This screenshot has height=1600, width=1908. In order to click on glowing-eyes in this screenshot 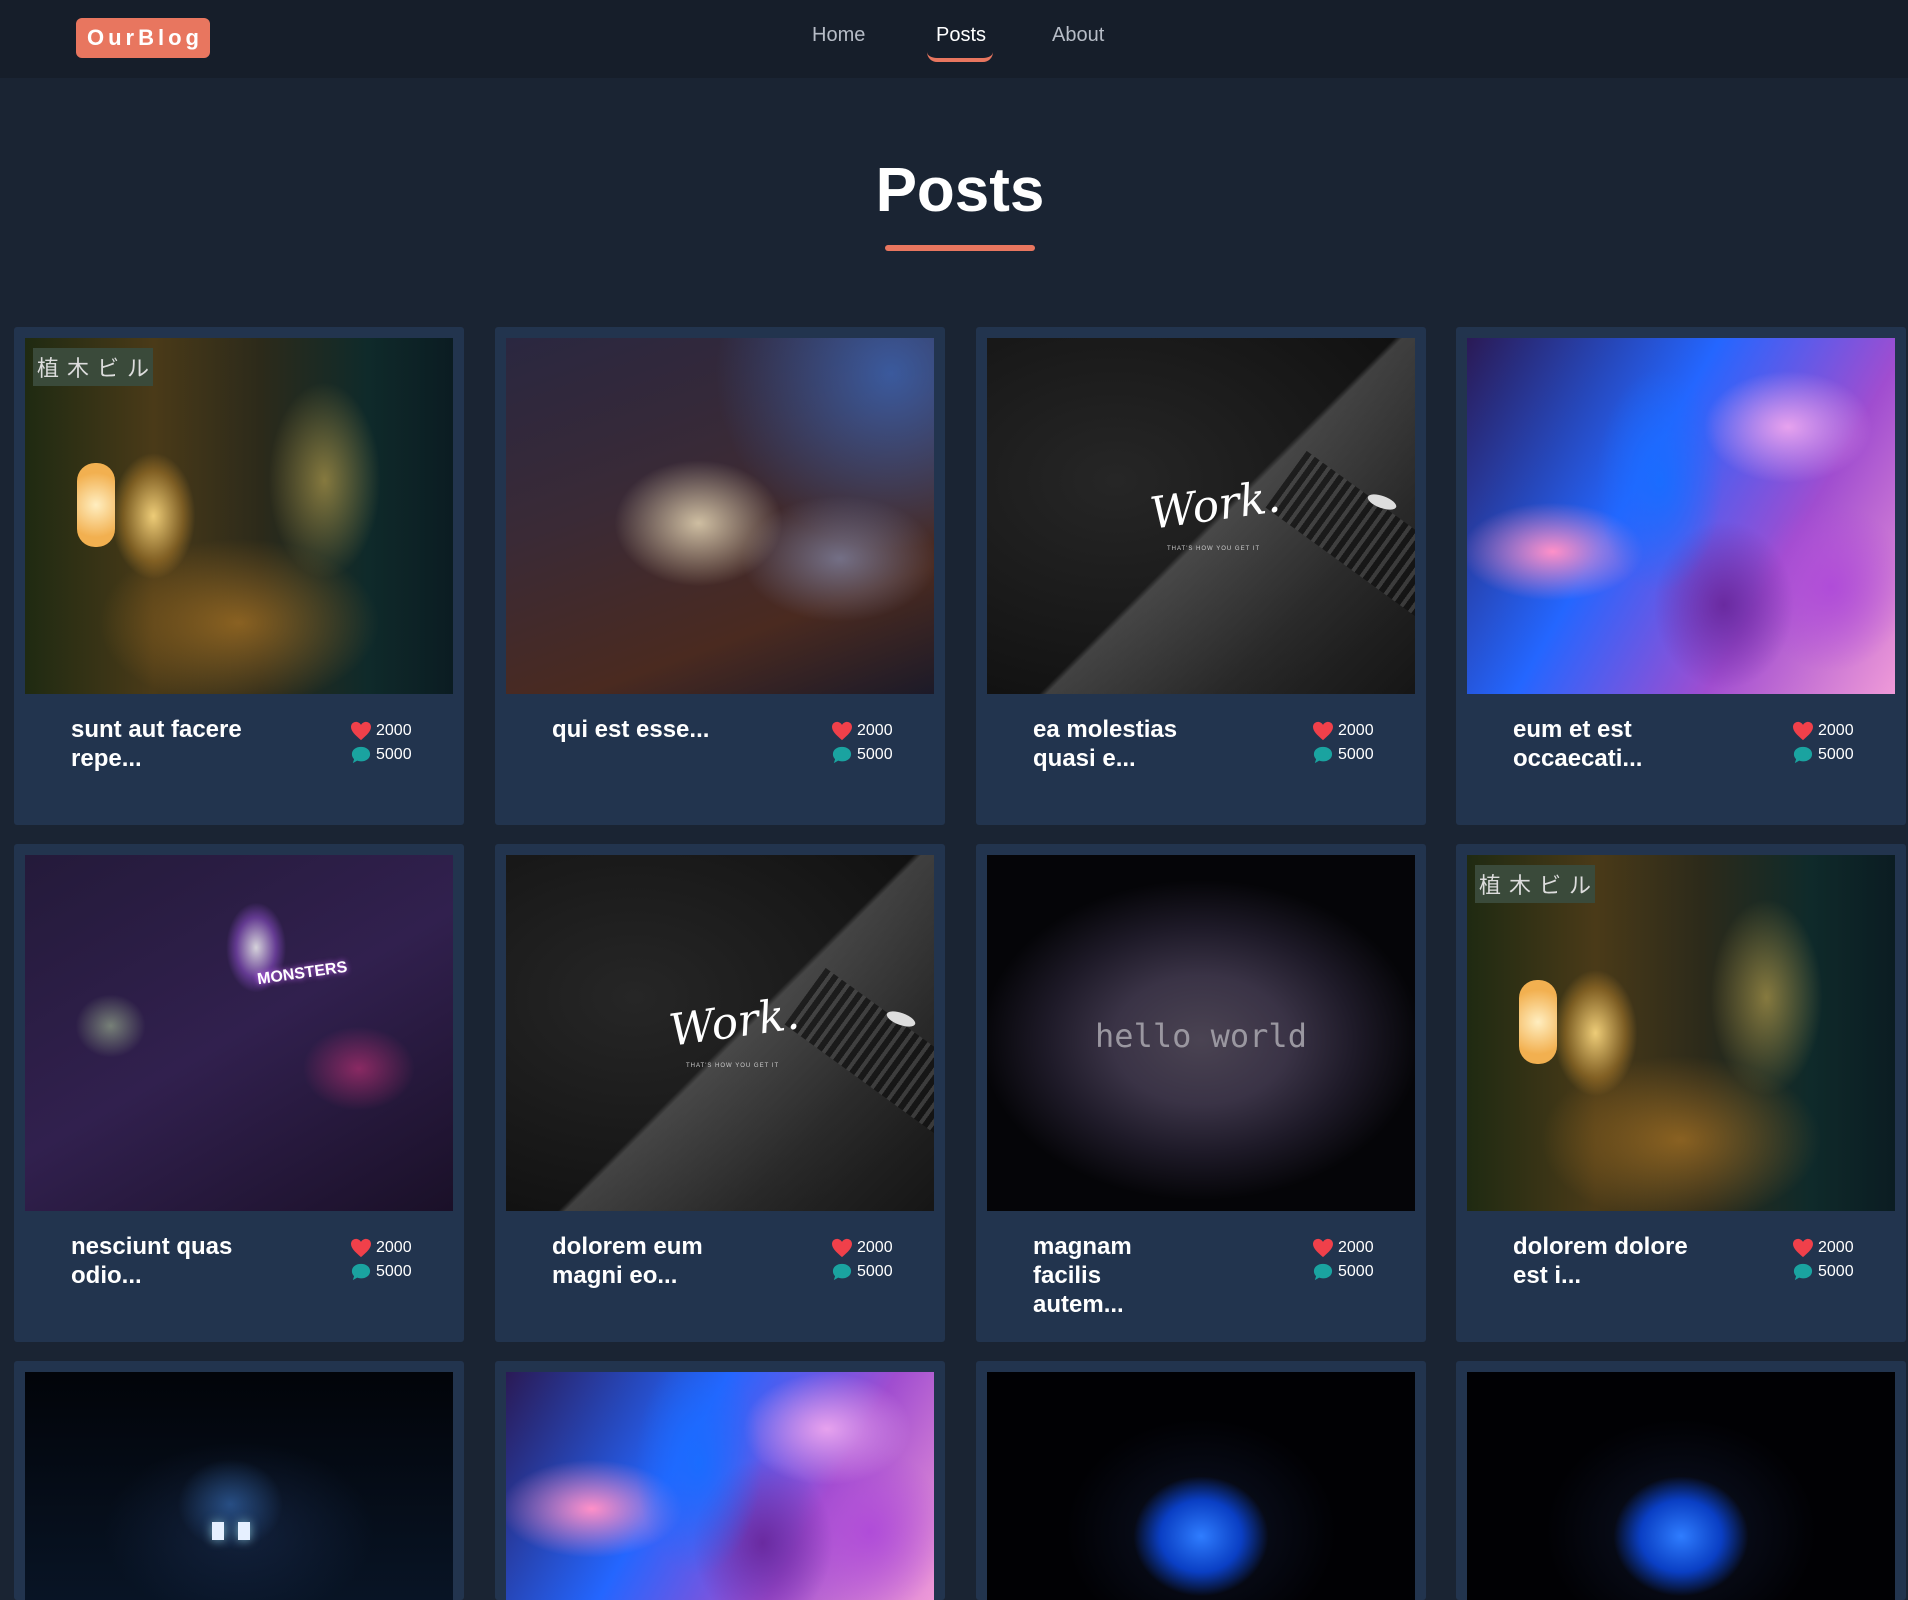, I will do `click(238, 1533)`.